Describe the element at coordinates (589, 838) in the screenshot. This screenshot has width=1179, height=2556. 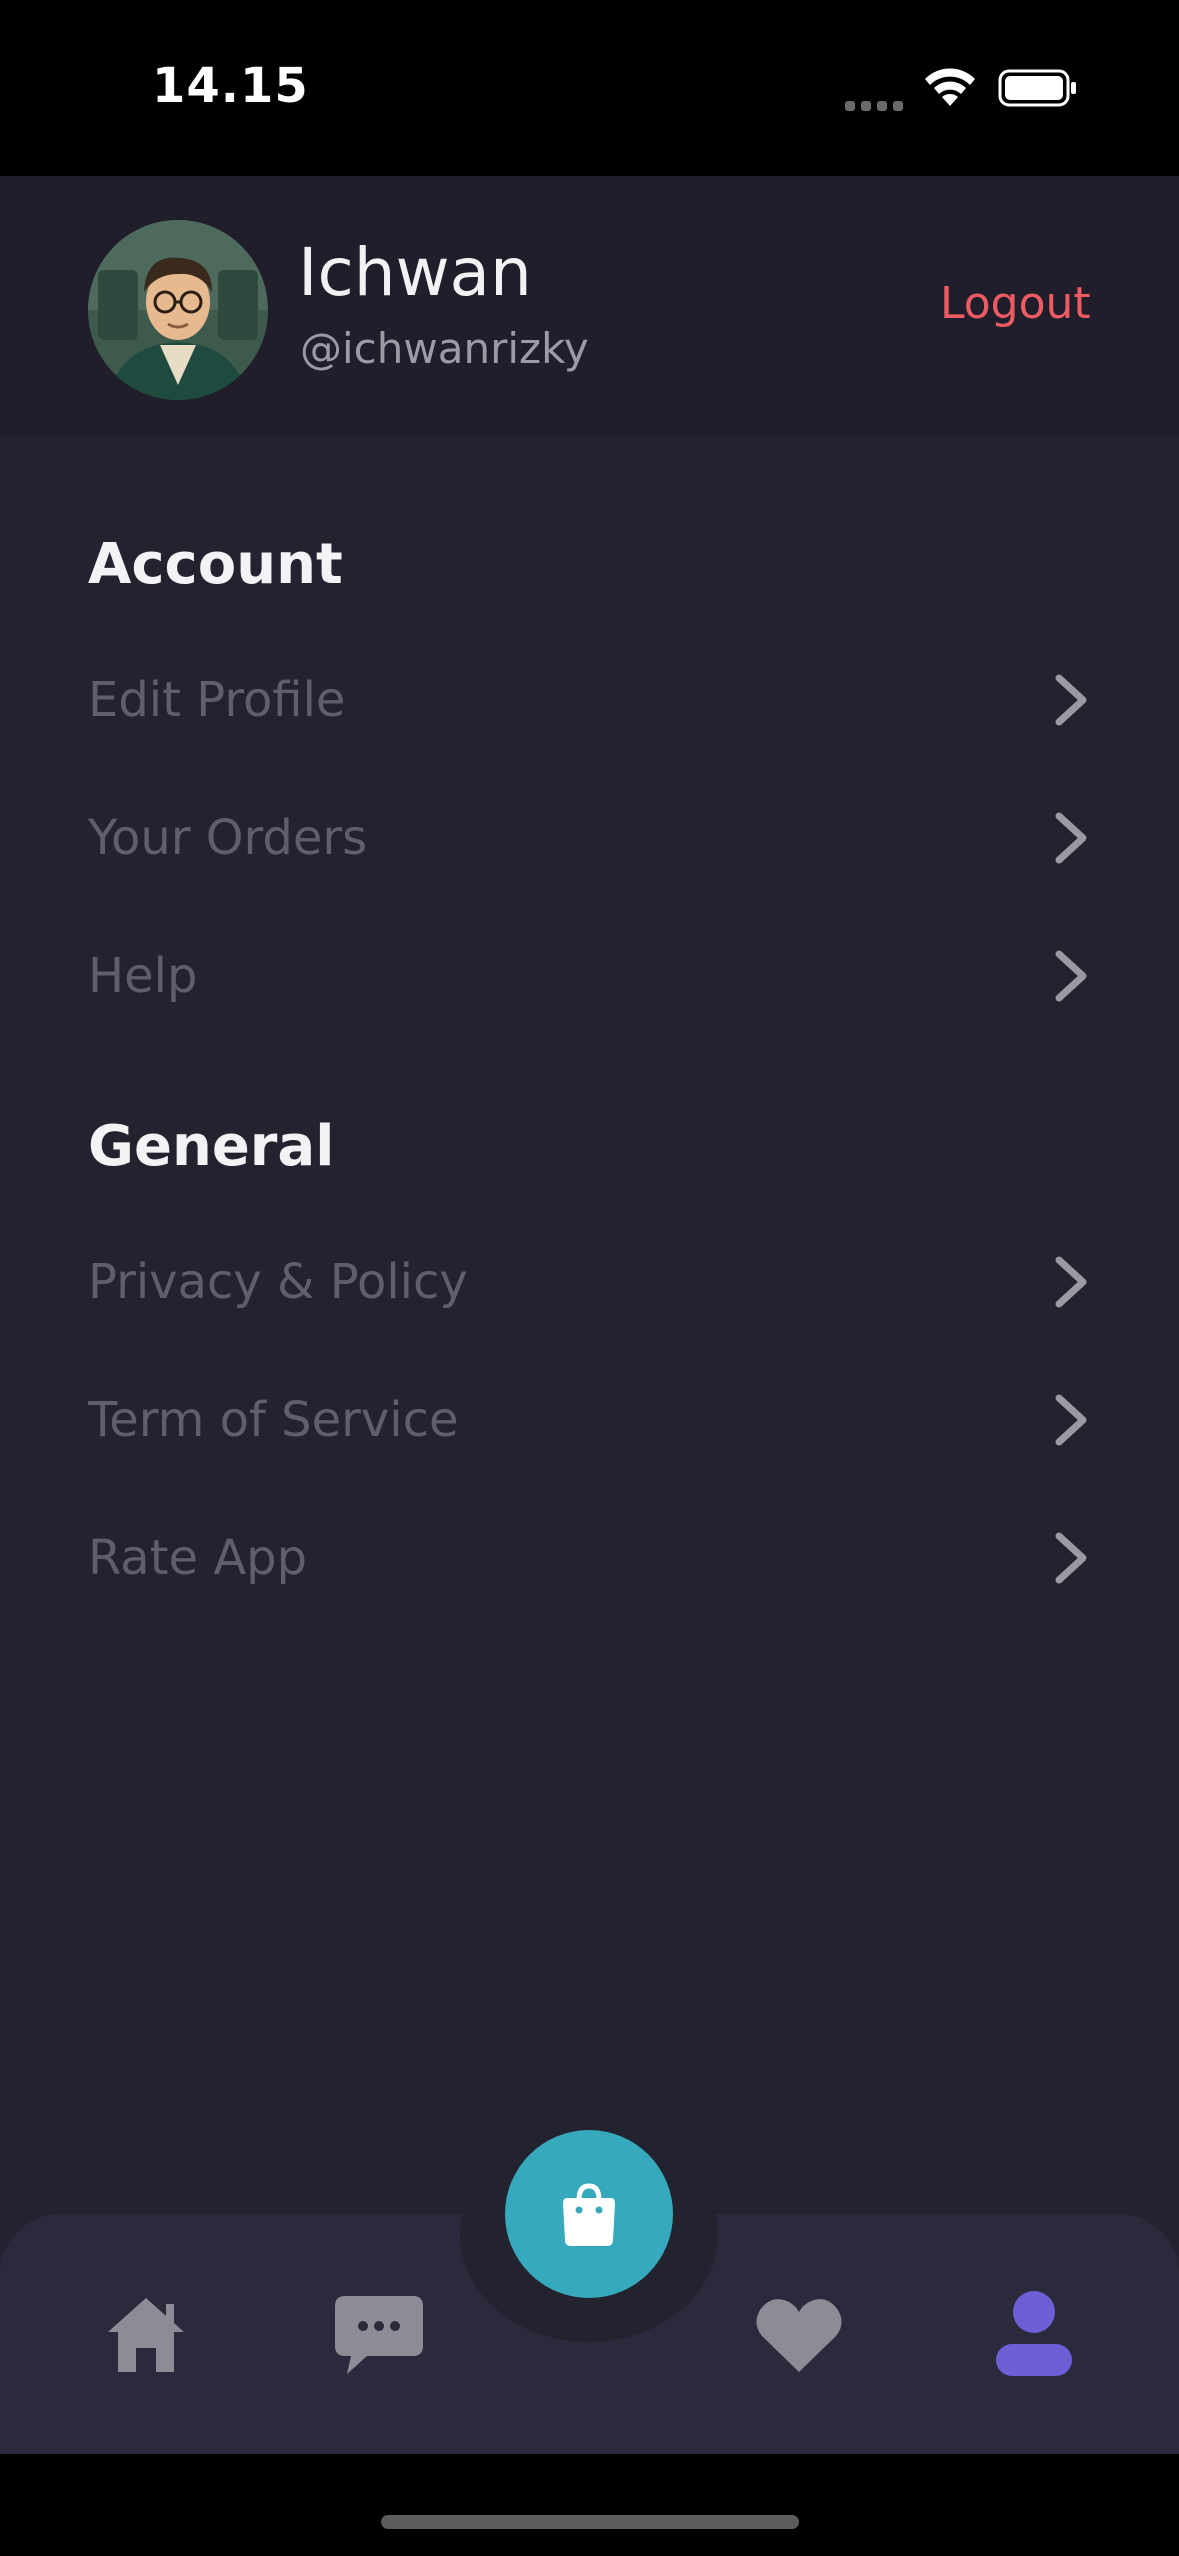
I see `menu-item-your-orders: Your Orders` at that location.